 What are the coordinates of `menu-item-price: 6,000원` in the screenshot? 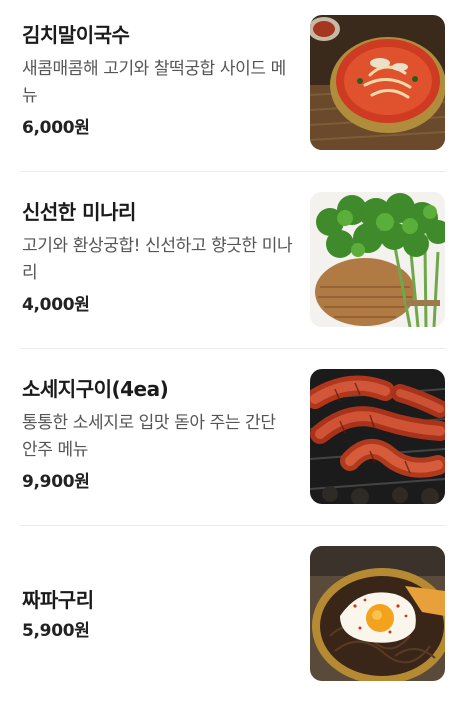 It's located at (56, 128).